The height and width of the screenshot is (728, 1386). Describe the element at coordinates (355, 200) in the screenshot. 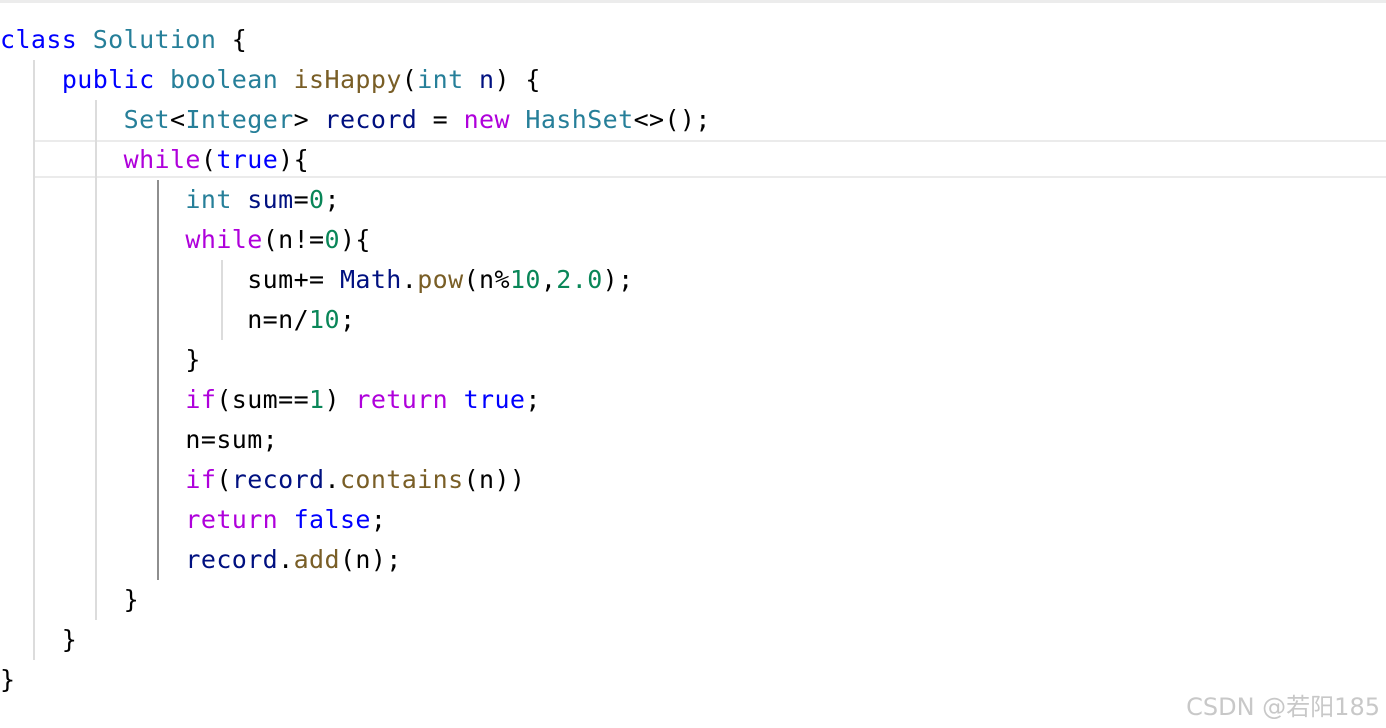

I see `code-line: int sum=0;` at that location.